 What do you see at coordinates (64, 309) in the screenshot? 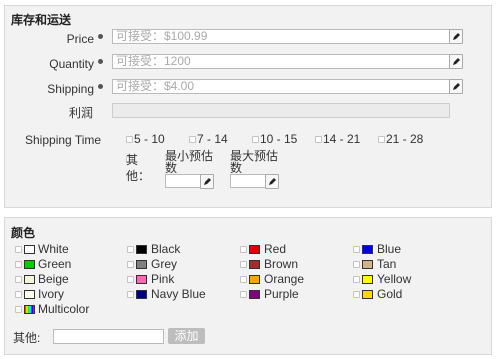
I see `color-label-multicolor: Multicolor` at bounding box center [64, 309].